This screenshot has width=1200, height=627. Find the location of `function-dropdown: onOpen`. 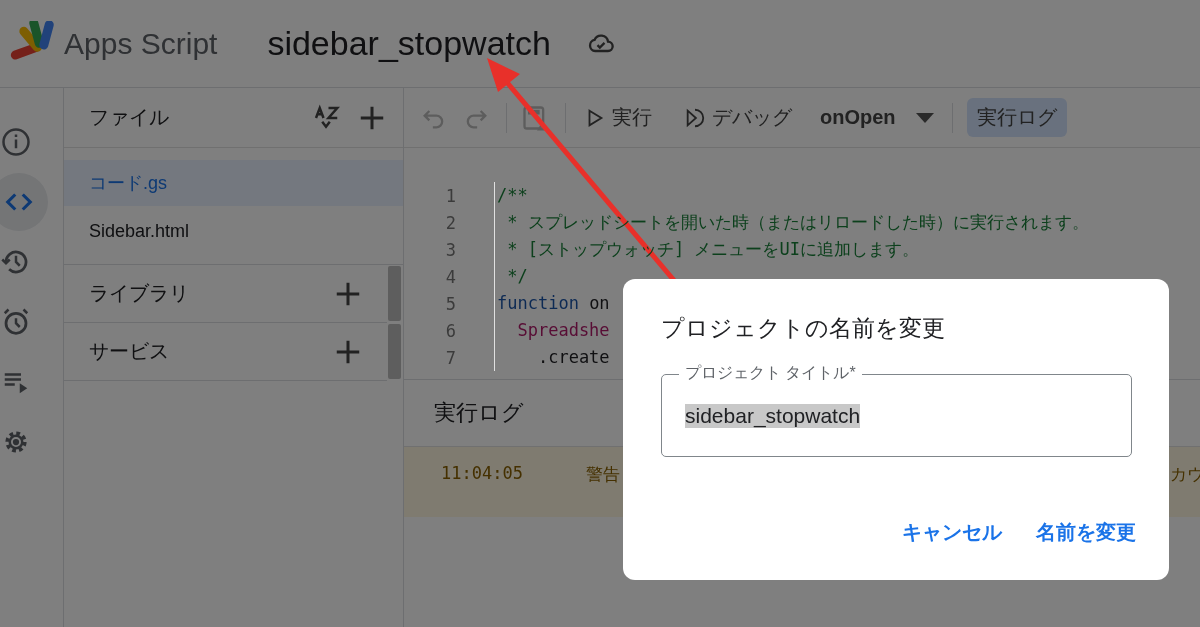

function-dropdown: onOpen is located at coordinates (878, 117).